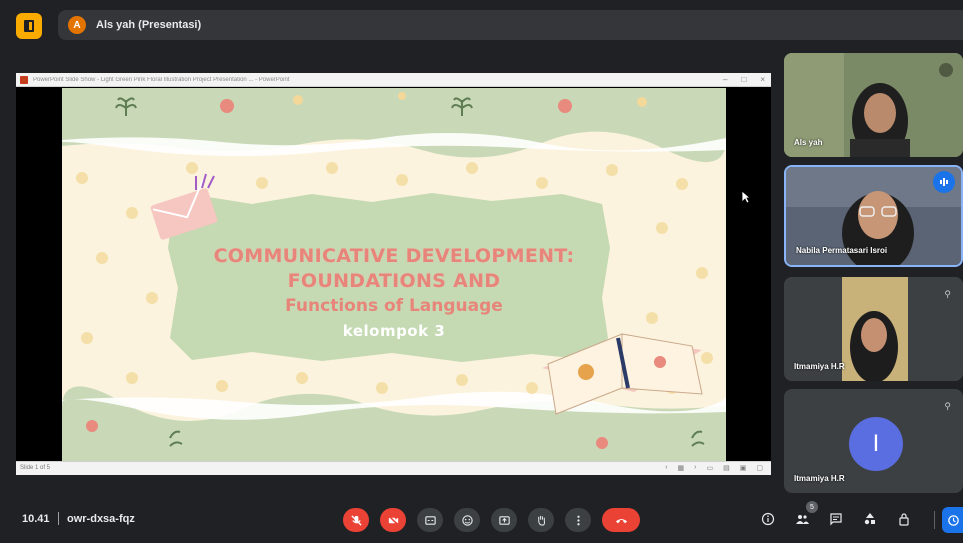 The height and width of the screenshot is (543, 963). I want to click on mic-off-icon, so click(356, 520).